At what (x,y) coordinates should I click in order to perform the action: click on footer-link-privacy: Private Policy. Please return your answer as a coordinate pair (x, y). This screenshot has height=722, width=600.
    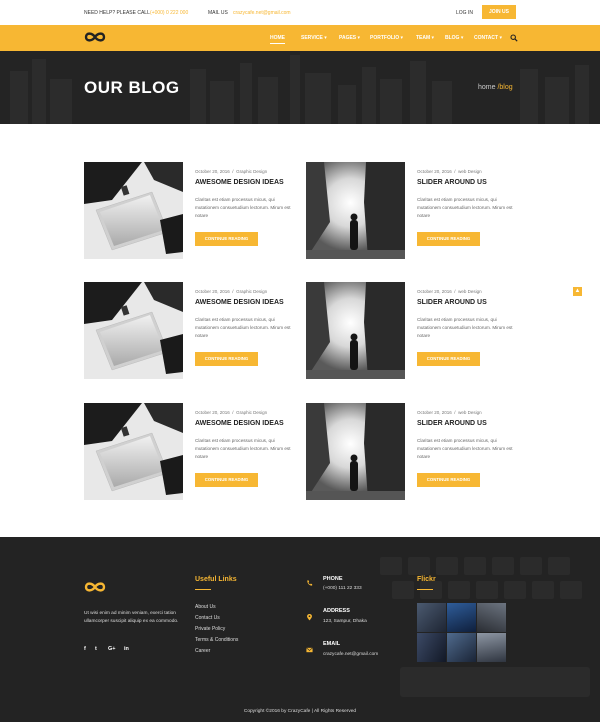
    Looking at the image, I should click on (210, 629).